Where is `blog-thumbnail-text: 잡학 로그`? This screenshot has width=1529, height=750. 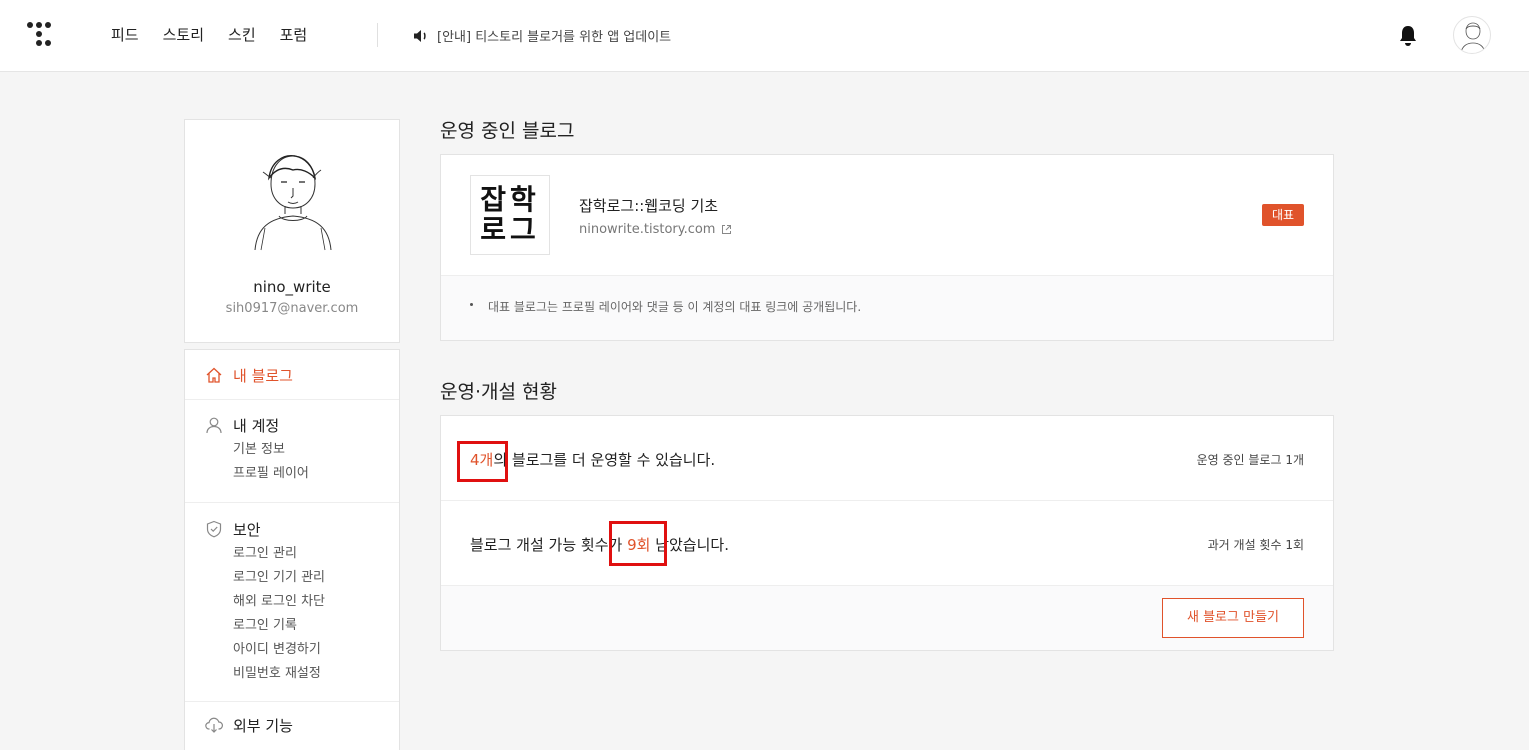
blog-thumbnail-text: 잡학 로그 is located at coordinates (510, 215).